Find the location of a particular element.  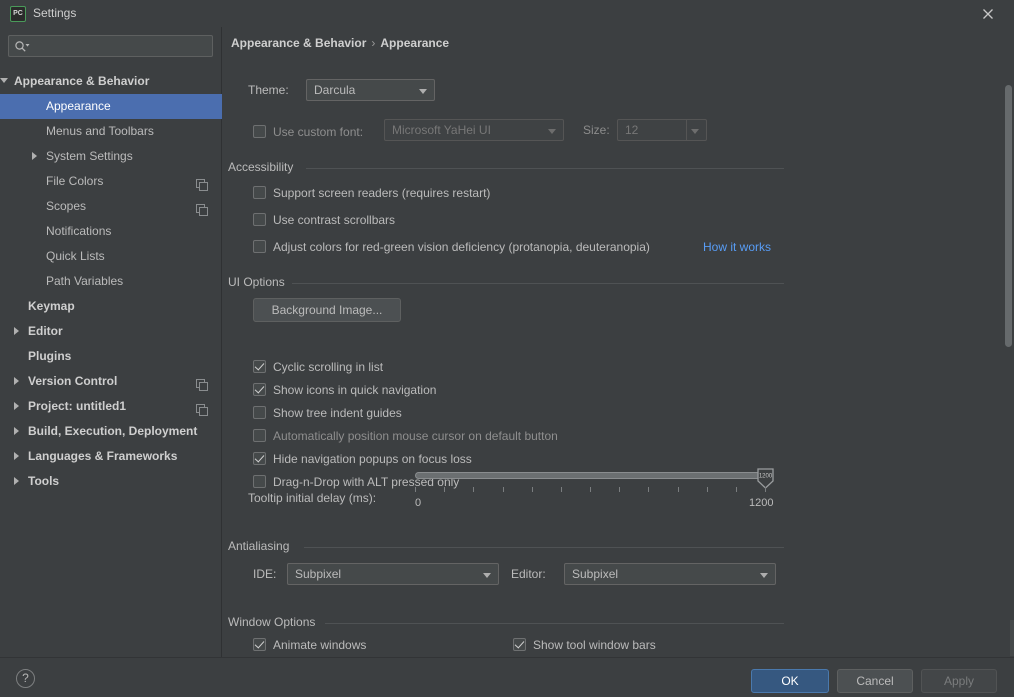

sidebar-item-label: Keymap is located at coordinates (51, 306).